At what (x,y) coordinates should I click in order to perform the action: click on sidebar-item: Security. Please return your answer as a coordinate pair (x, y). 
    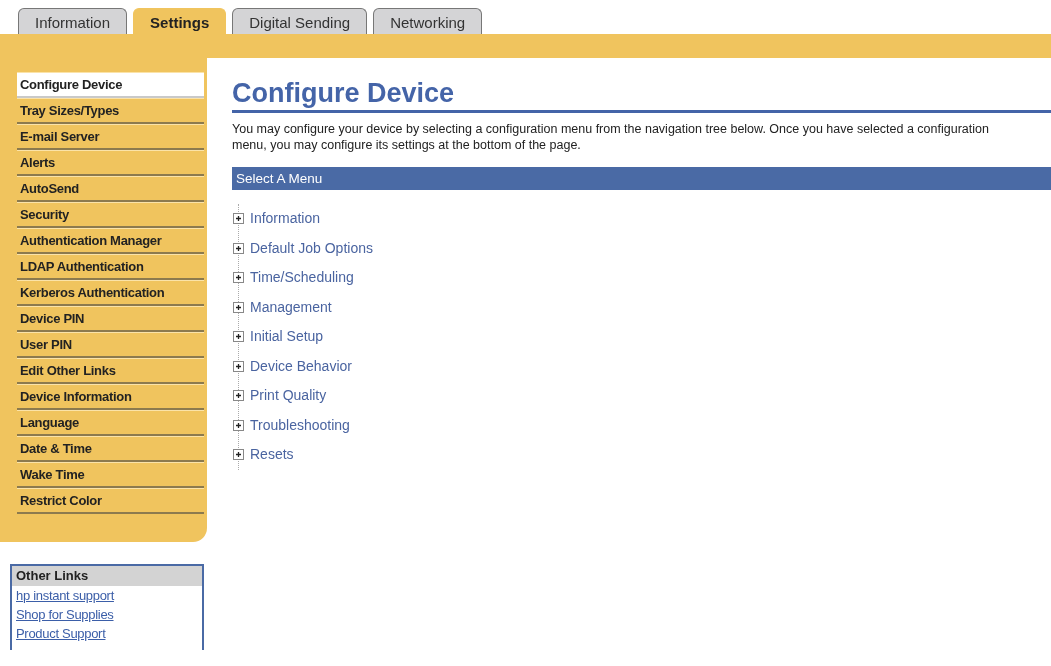
    Looking at the image, I should click on (110, 215).